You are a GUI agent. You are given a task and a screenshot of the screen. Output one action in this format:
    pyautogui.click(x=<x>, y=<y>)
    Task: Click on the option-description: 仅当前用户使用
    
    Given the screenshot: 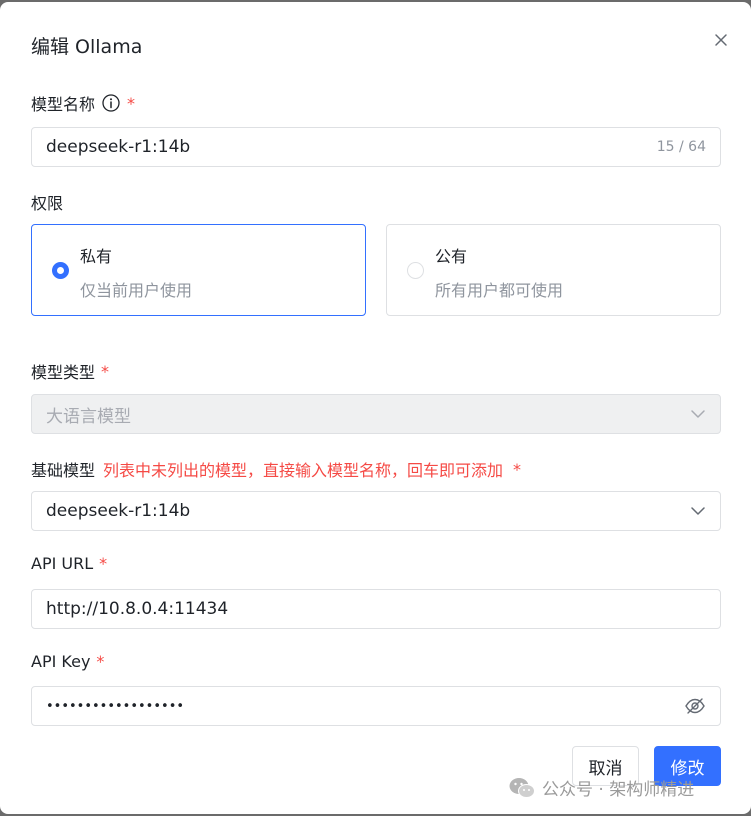 What is the action you would take?
    pyautogui.click(x=136, y=290)
    